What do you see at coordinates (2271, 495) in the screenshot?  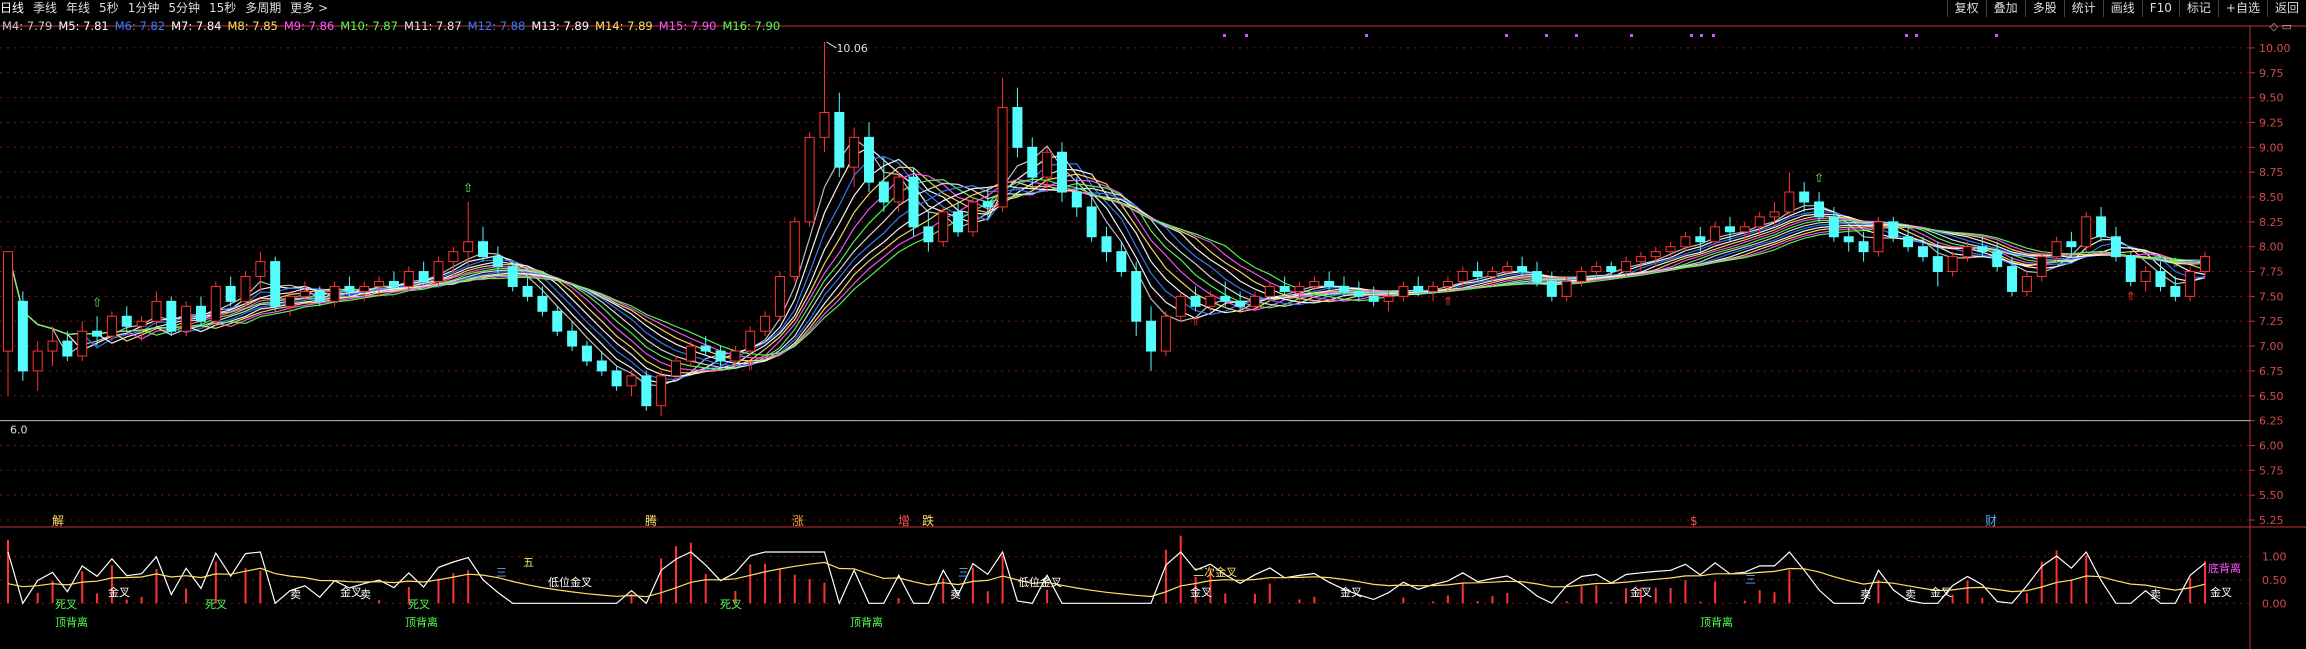 I see `tick-label: 5.50` at bounding box center [2271, 495].